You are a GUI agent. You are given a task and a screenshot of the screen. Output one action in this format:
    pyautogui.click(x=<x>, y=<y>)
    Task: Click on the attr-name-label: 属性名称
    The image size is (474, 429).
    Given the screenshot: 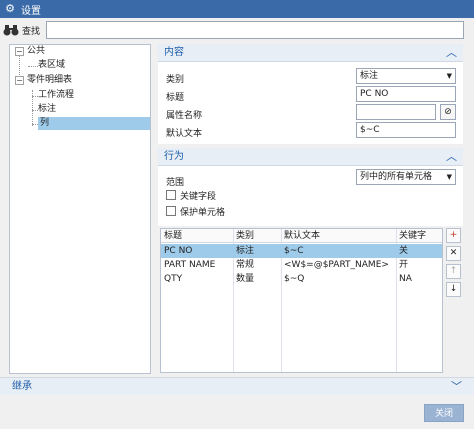 What is the action you would take?
    pyautogui.click(x=184, y=116)
    